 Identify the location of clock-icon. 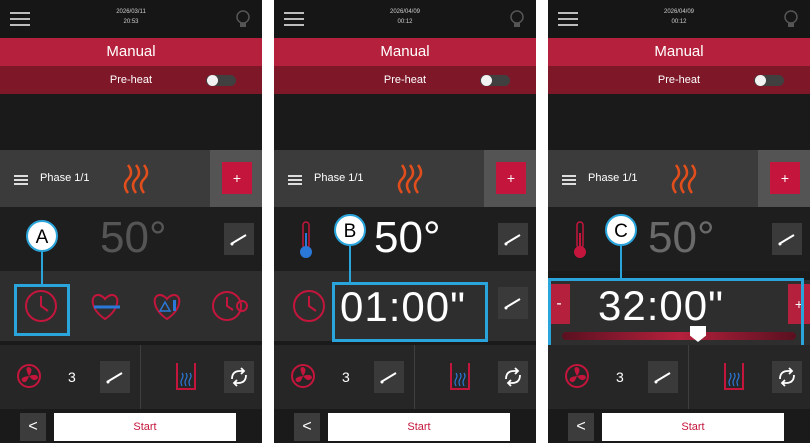
(309, 306).